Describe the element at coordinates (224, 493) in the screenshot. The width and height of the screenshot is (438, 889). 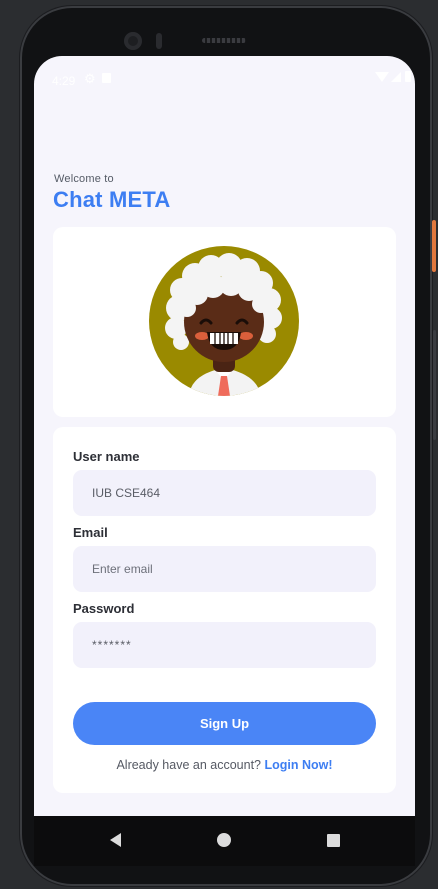
I see `username-input` at that location.